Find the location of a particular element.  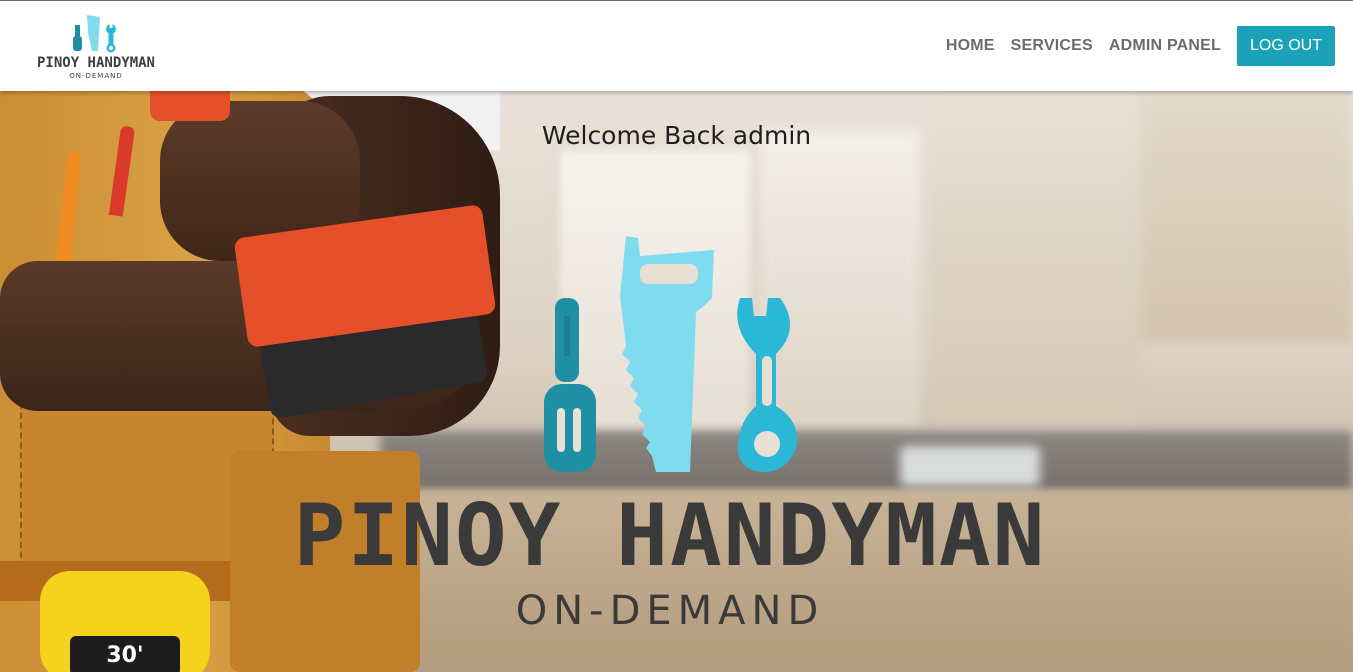

brand-logo: PINOY HANDYMAN ON-DEMAND is located at coordinates (96, 47).